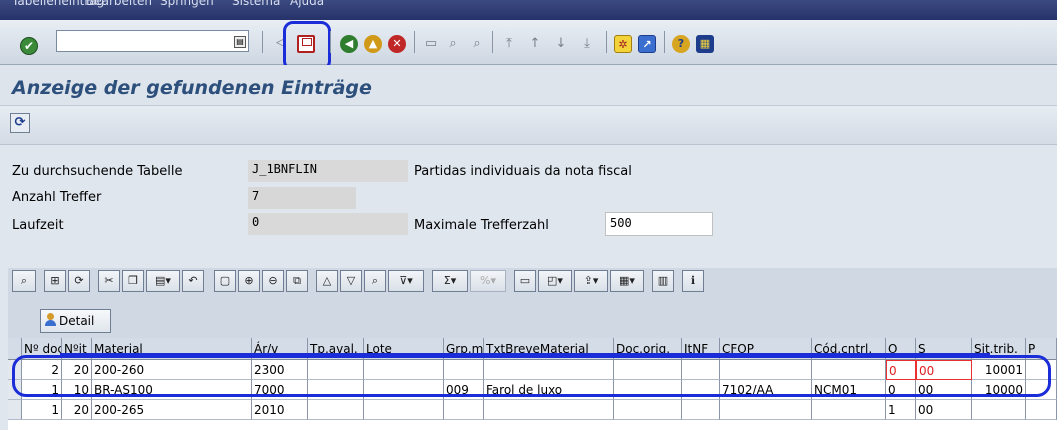 This screenshot has width=1057, height=430. I want to click on delete-row-icon: ⊖, so click(273, 281).